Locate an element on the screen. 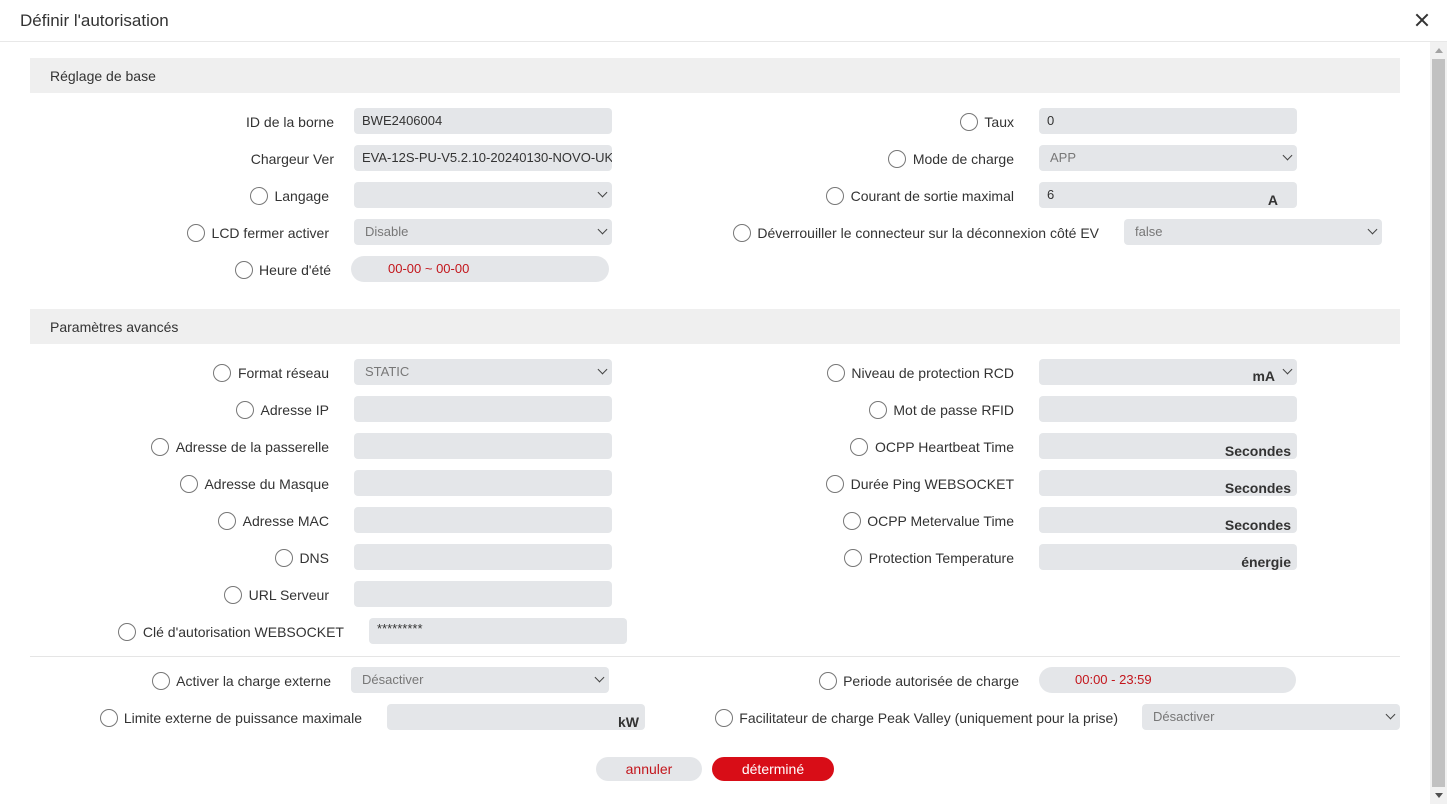 The width and height of the screenshot is (1447, 804). dns-label: DNS is located at coordinates (314, 558).